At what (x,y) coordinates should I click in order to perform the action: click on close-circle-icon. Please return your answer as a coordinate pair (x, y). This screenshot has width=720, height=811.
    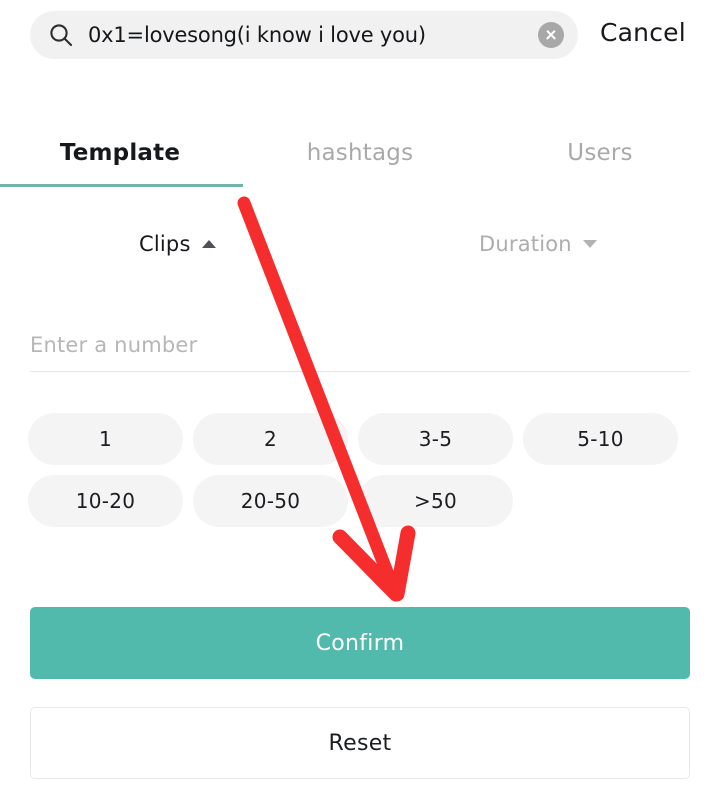
    Looking at the image, I should click on (551, 35).